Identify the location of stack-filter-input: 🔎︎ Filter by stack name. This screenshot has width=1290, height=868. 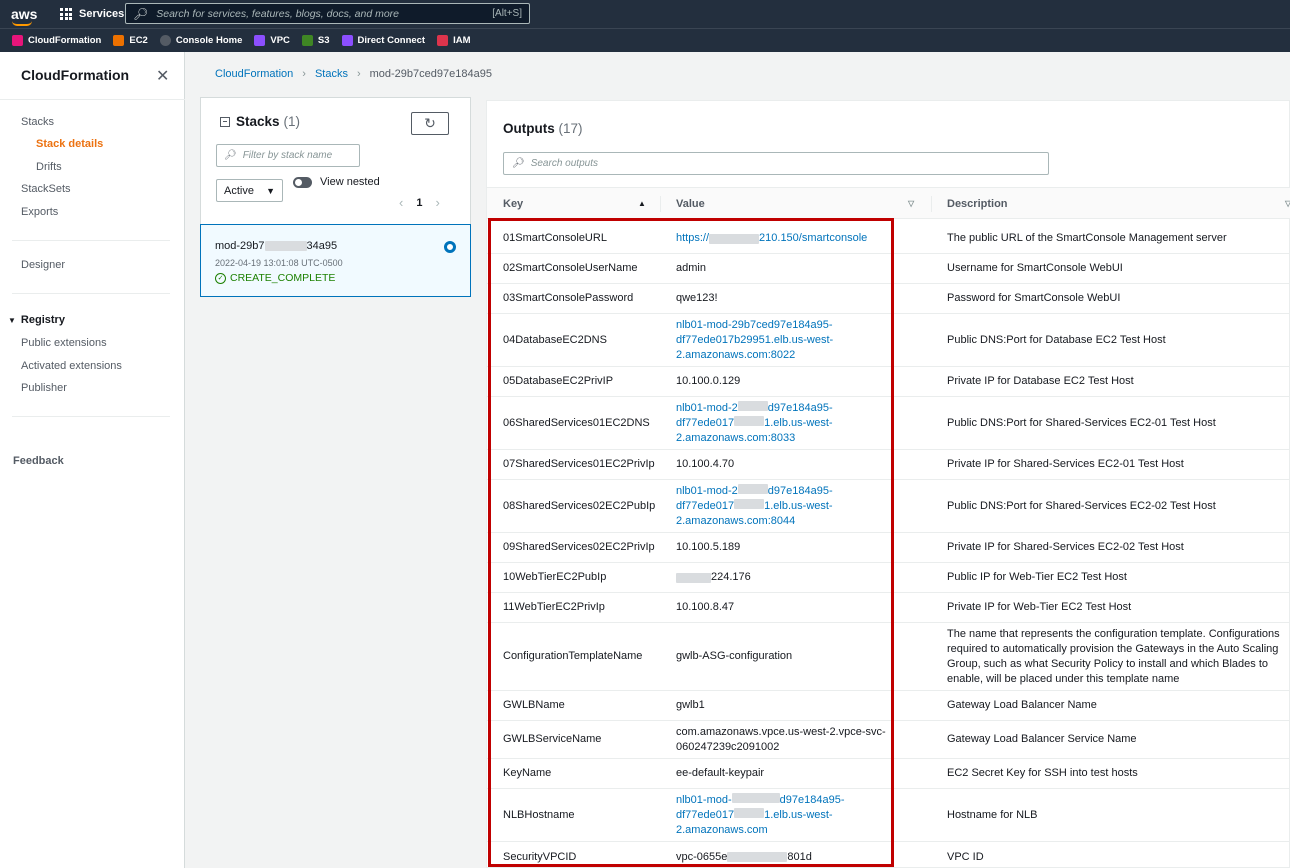
(288, 155).